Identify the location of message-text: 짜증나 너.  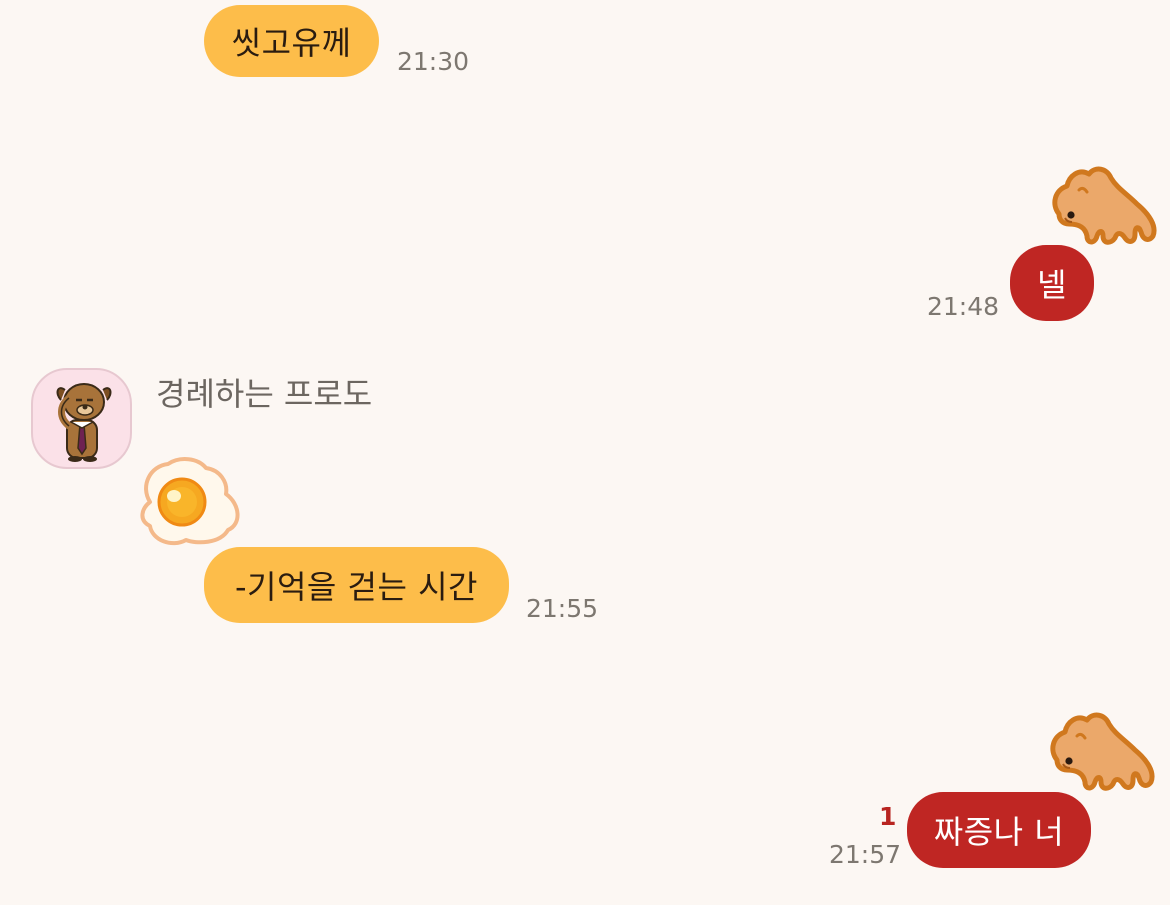
(999, 832).